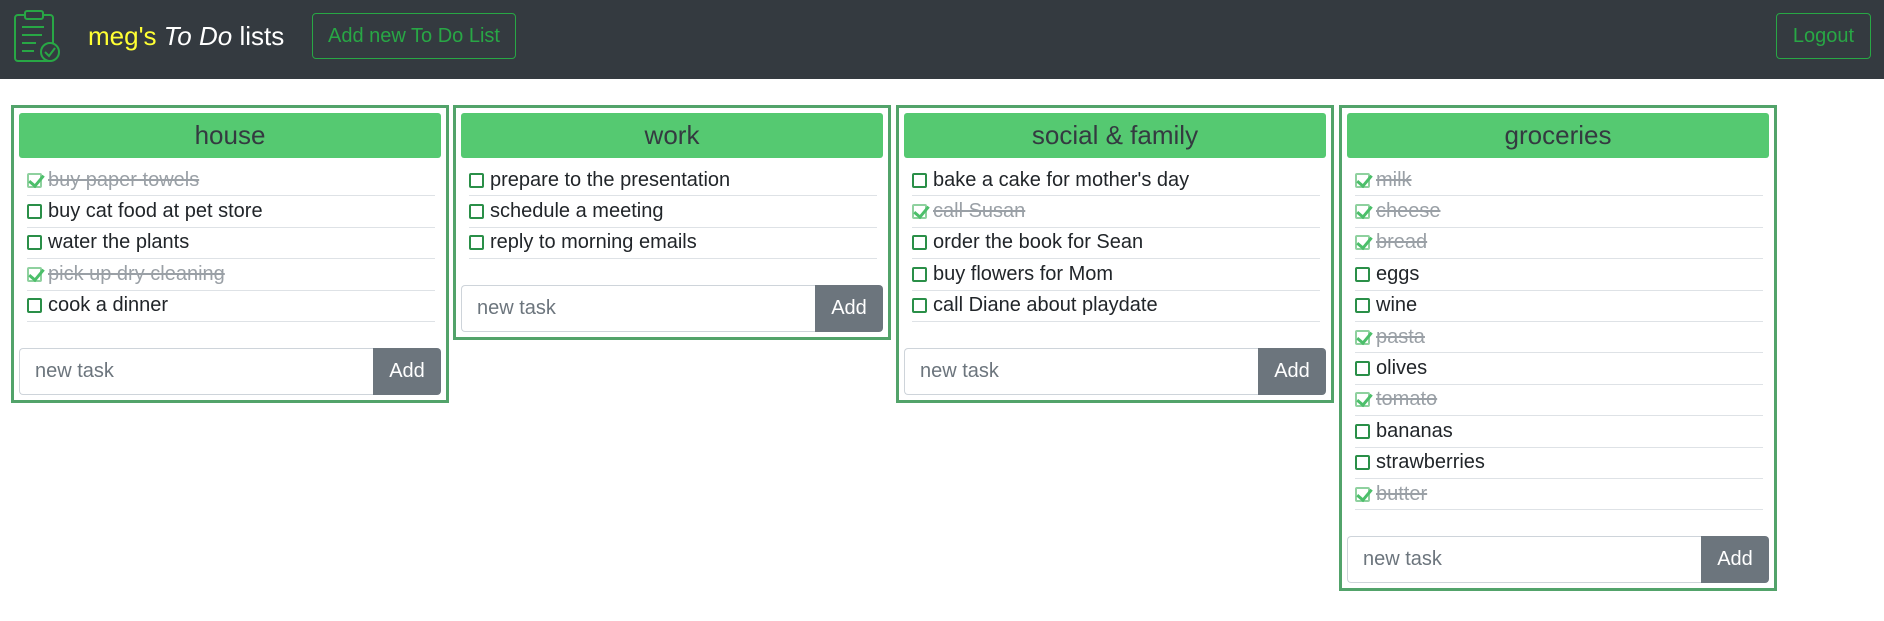 This screenshot has height=621, width=1884. I want to click on list-title: groceries, so click(1558, 135).